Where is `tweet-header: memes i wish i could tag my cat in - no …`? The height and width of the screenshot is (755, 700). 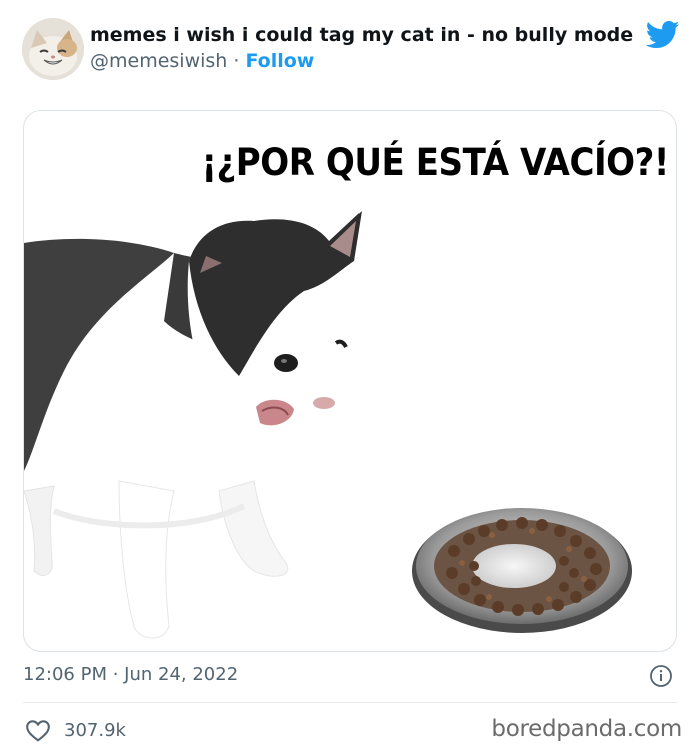
tweet-header: memes i wish i could tag my cat in - no … is located at coordinates (352, 50).